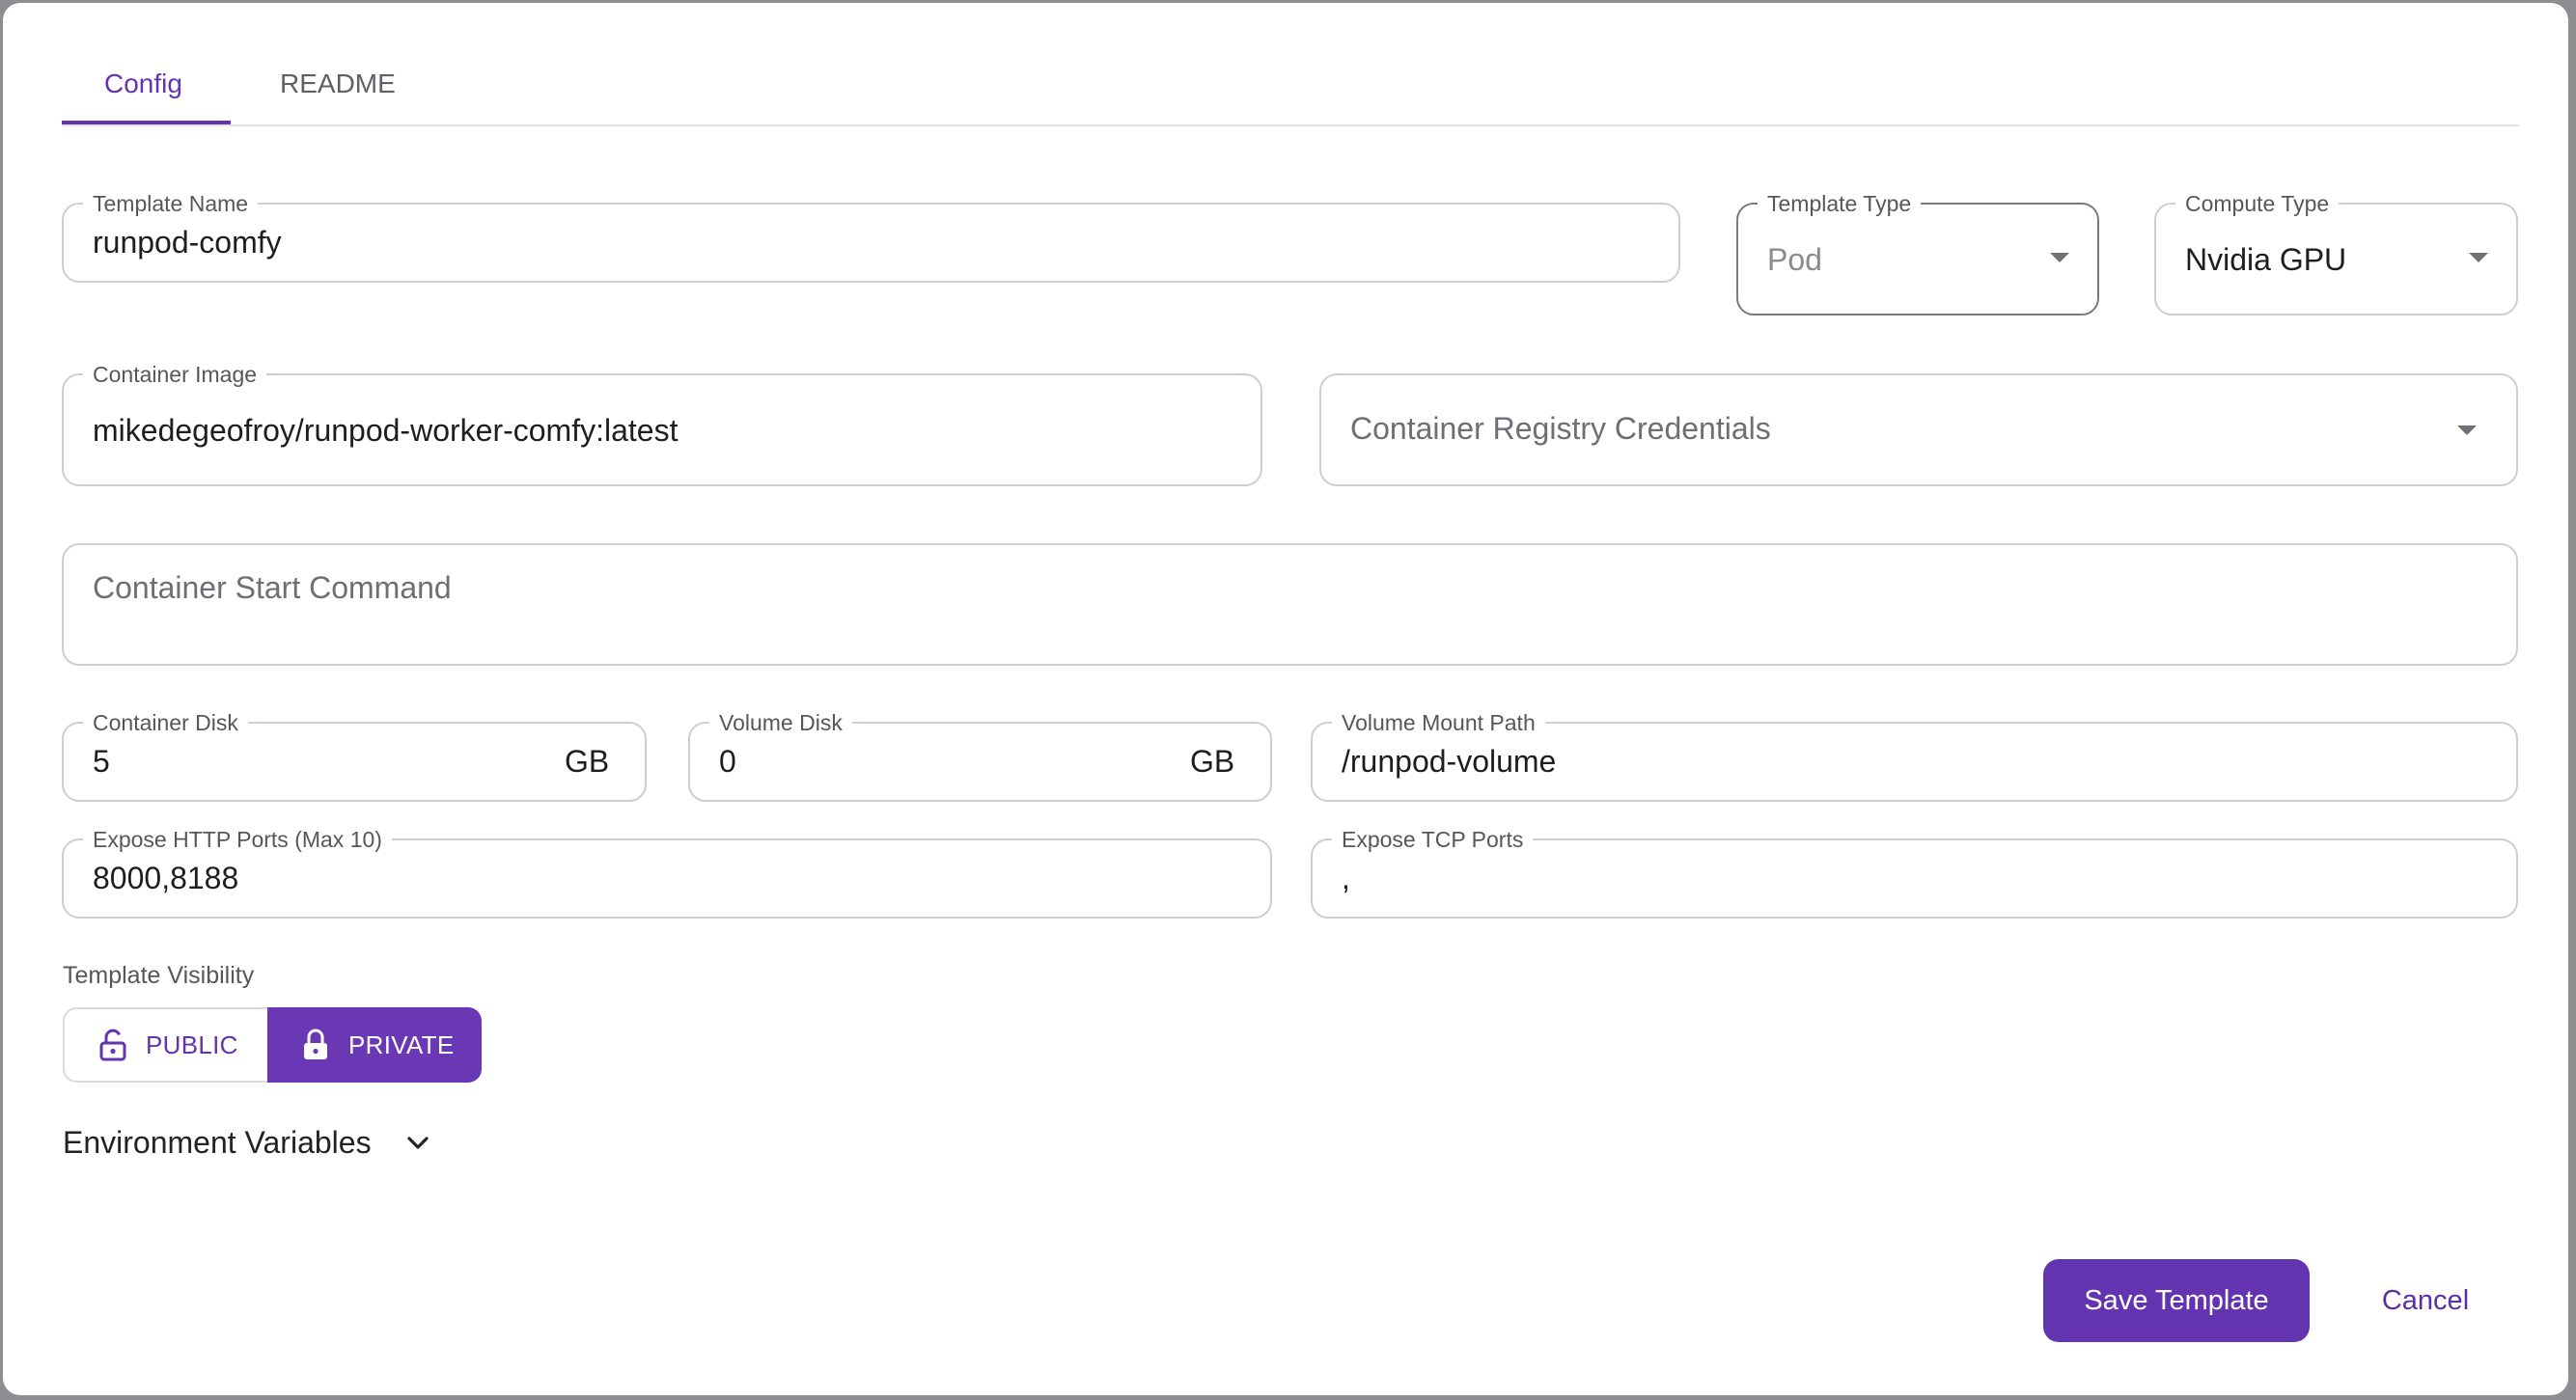 This screenshot has height=1400, width=2576. What do you see at coordinates (338, 84) in the screenshot?
I see `tab-readme: README` at bounding box center [338, 84].